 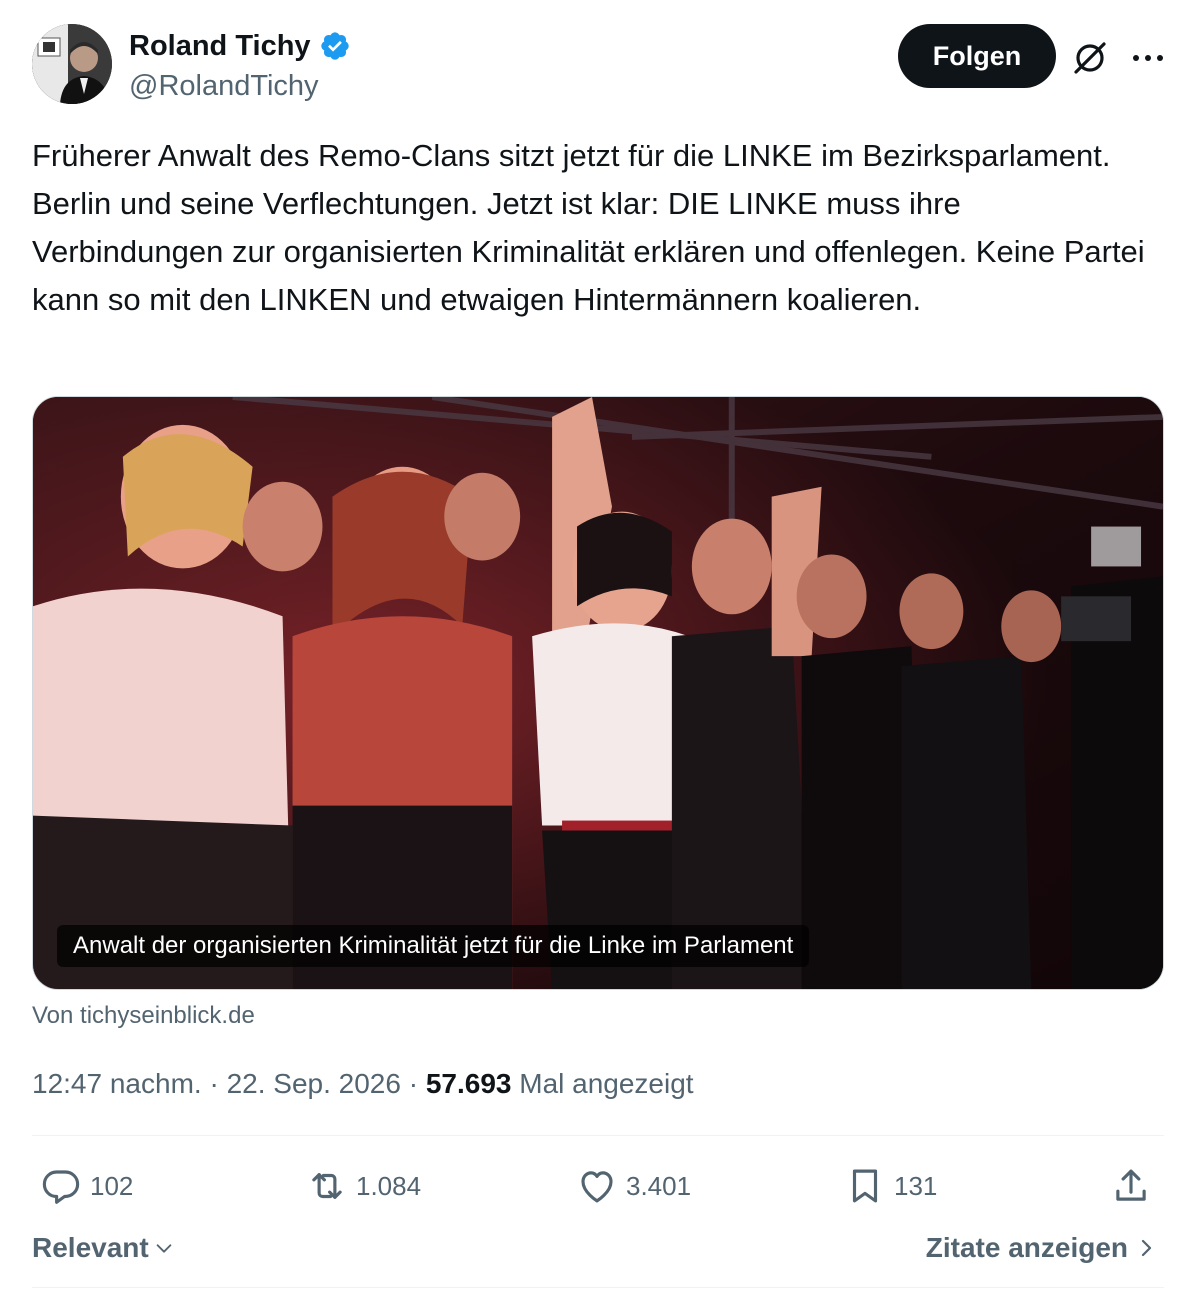 I want to click on like-icon, so click(x=597, y=1187).